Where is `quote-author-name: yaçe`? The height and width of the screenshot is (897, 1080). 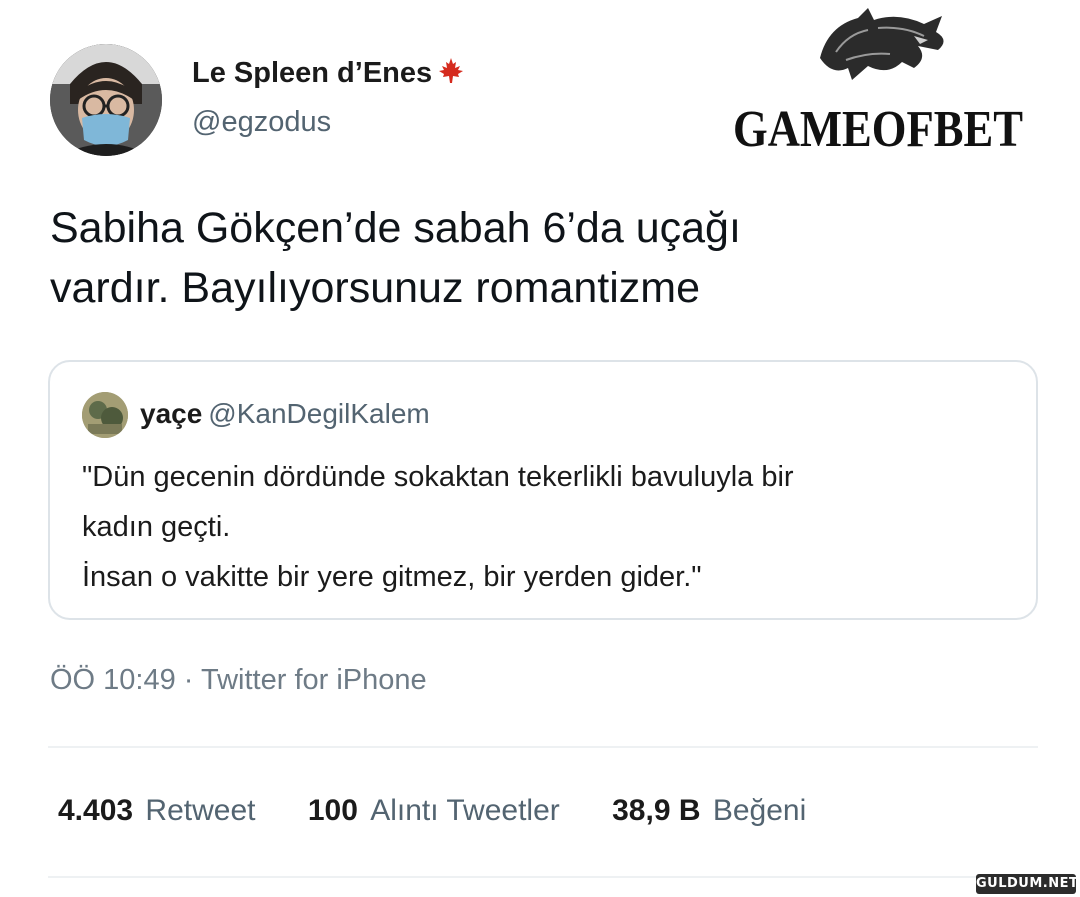
quote-author-name: yaçe is located at coordinates (171, 413).